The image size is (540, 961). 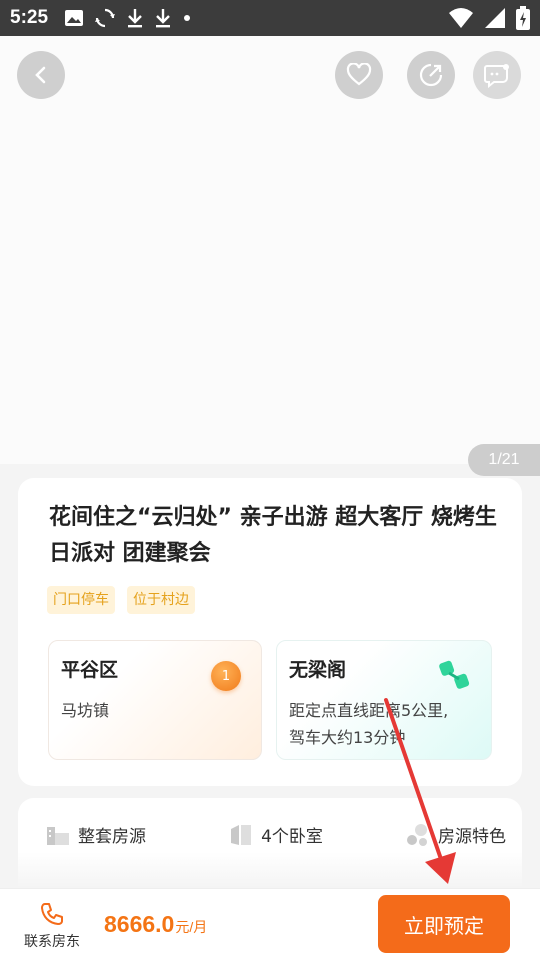 I want to click on feature-bedrooms: 4个卧室, so click(x=276, y=834).